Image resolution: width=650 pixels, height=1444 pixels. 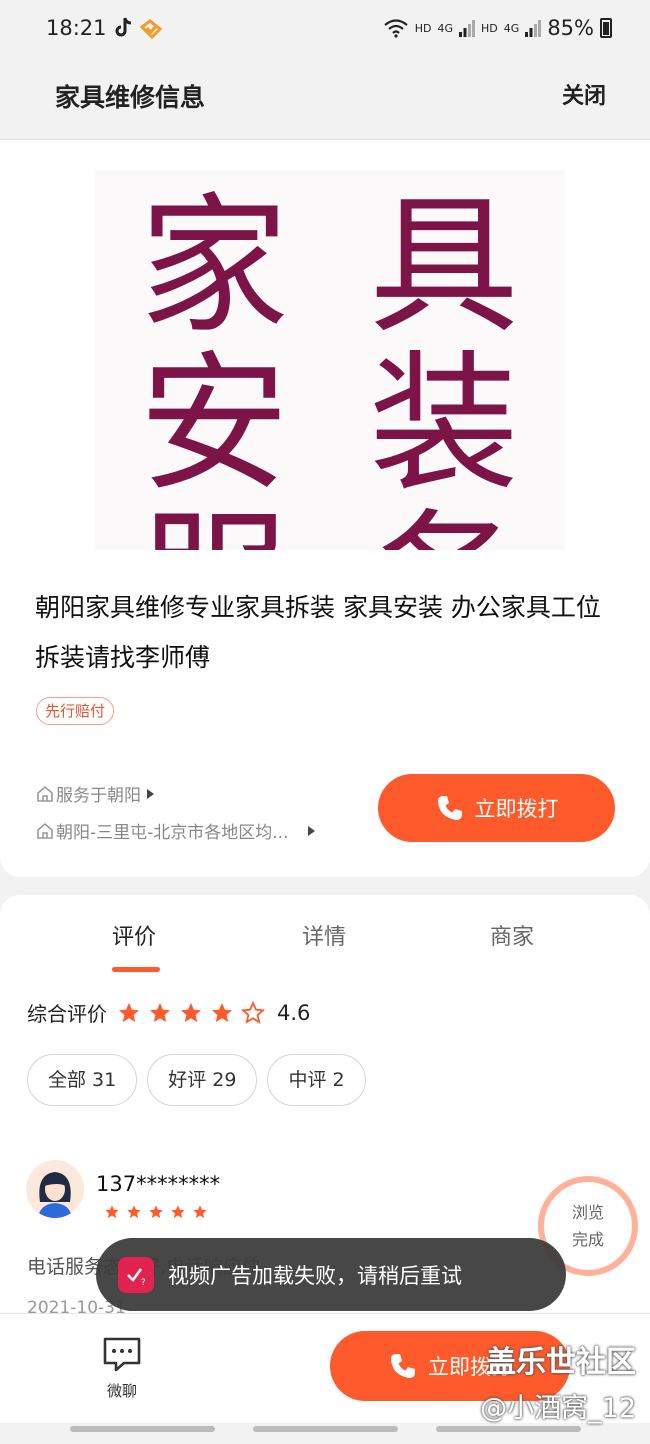 I want to click on network-4g-label: 4G, so click(x=445, y=28).